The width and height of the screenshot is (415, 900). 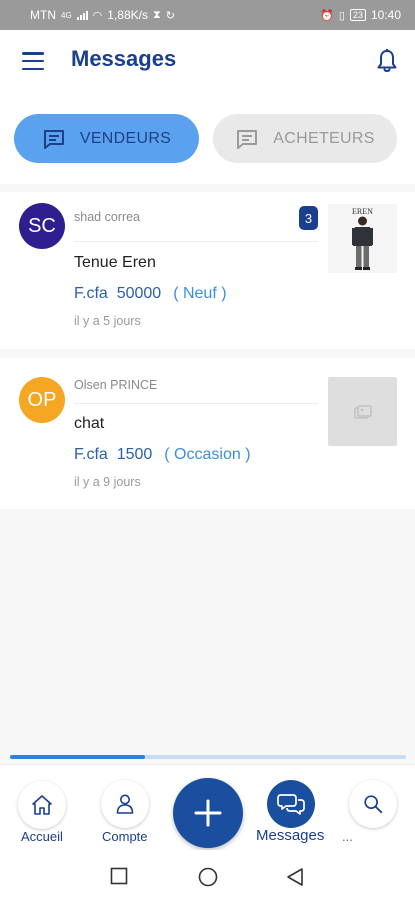 What do you see at coordinates (324, 138) in the screenshot?
I see `tab-acheteurs-label: ACHETEURS` at bounding box center [324, 138].